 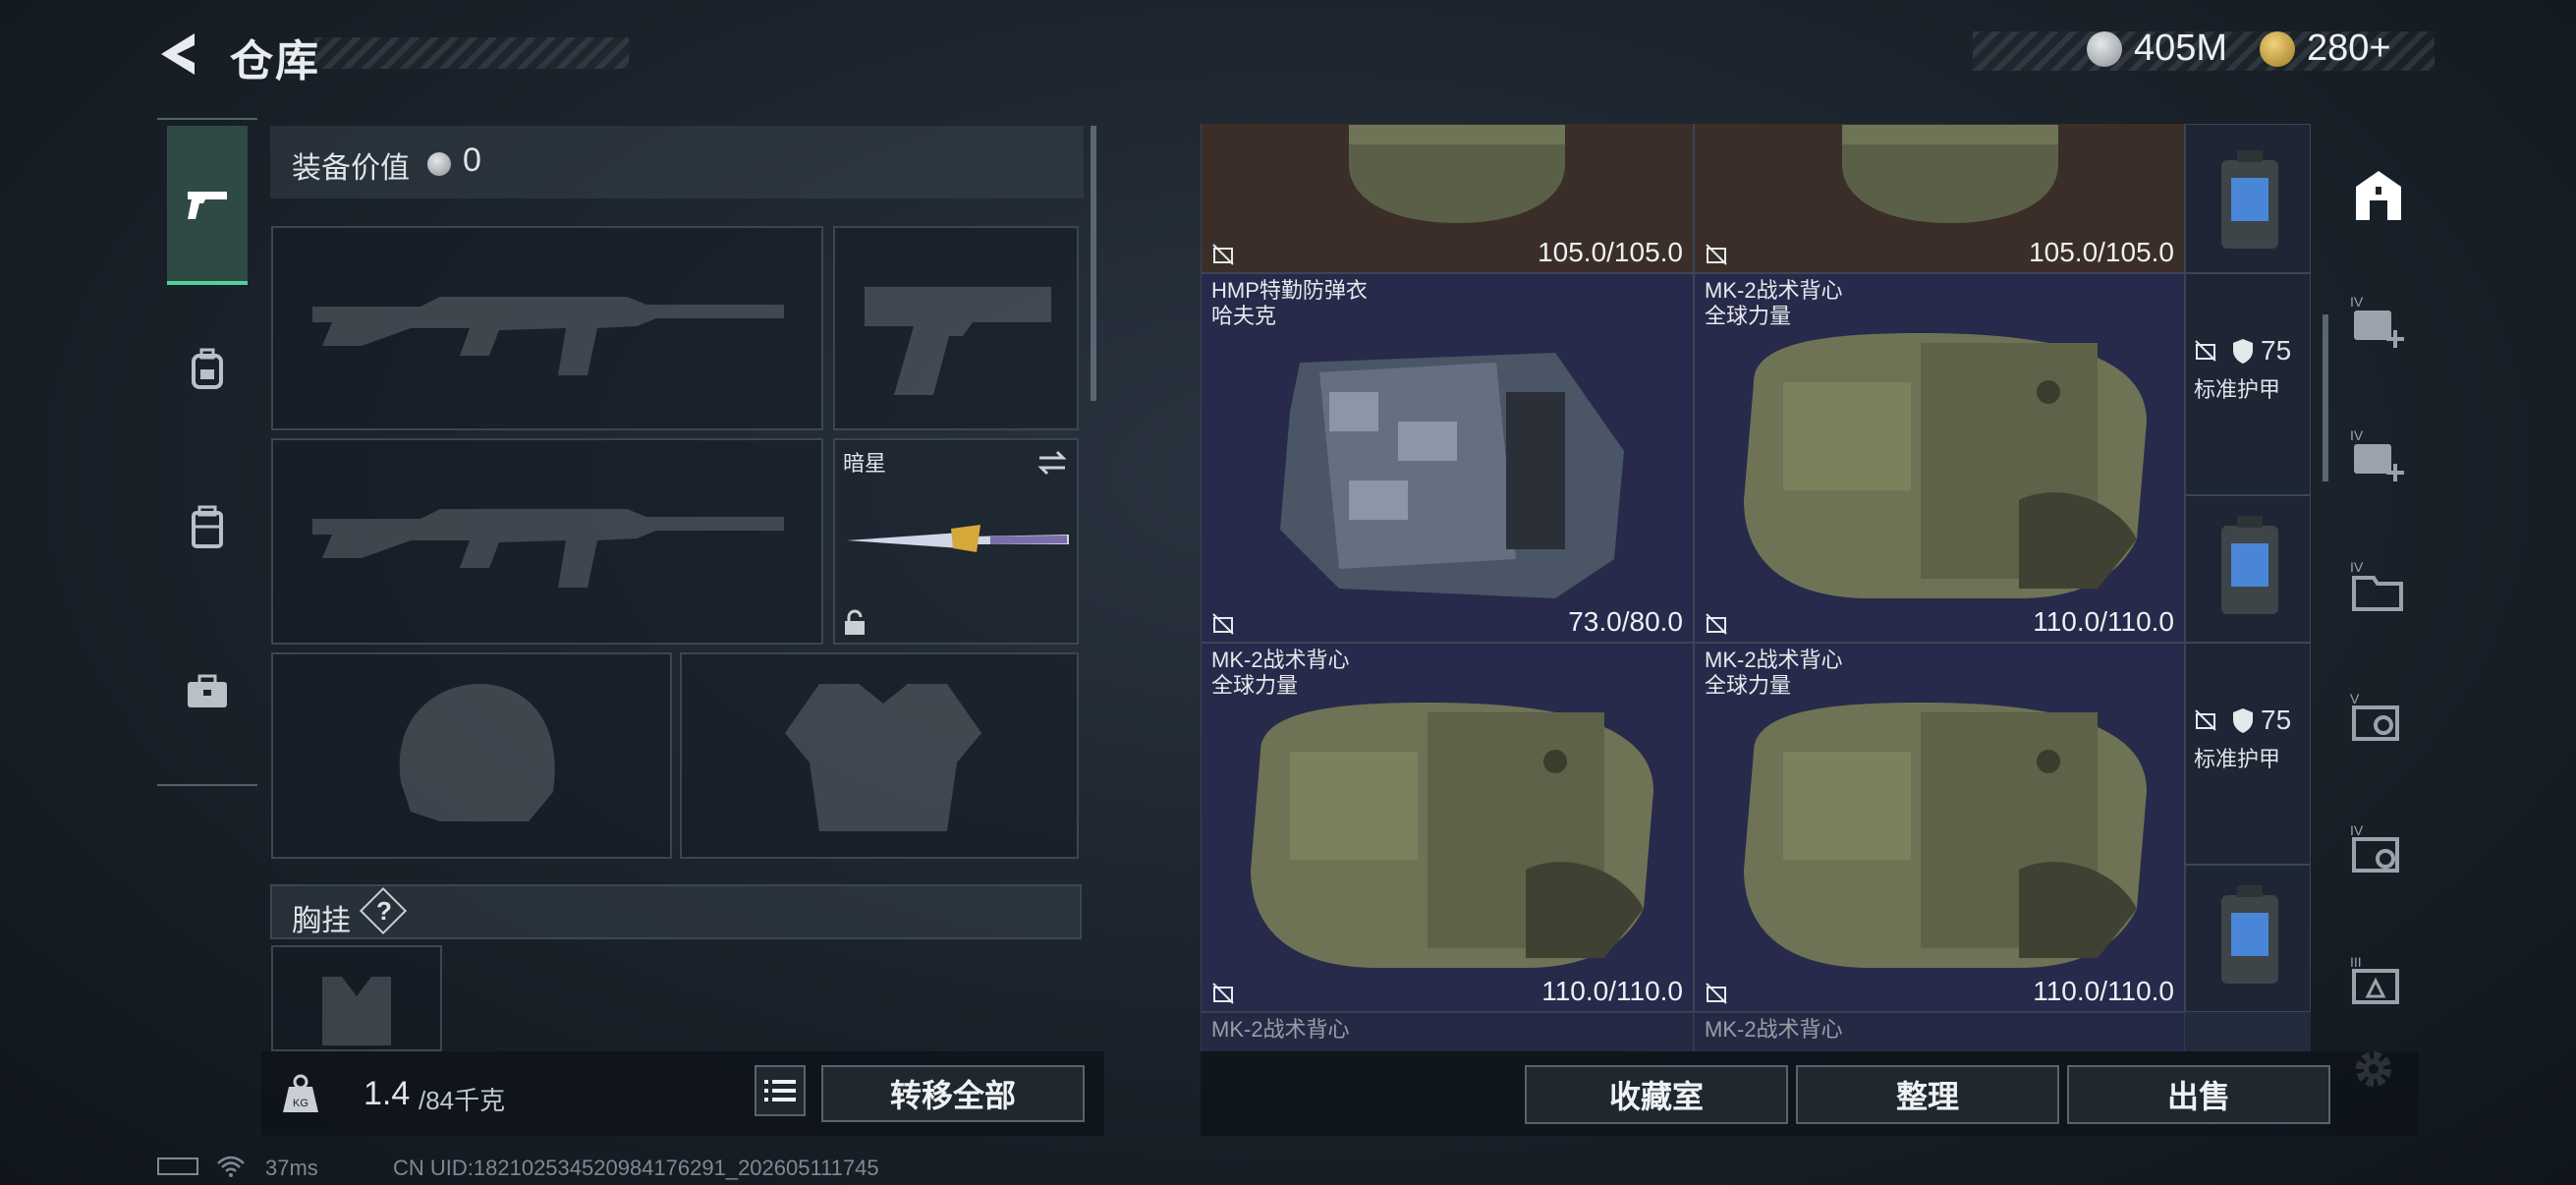 I want to click on item-durability: 110.0/110.0, so click(x=1612, y=991).